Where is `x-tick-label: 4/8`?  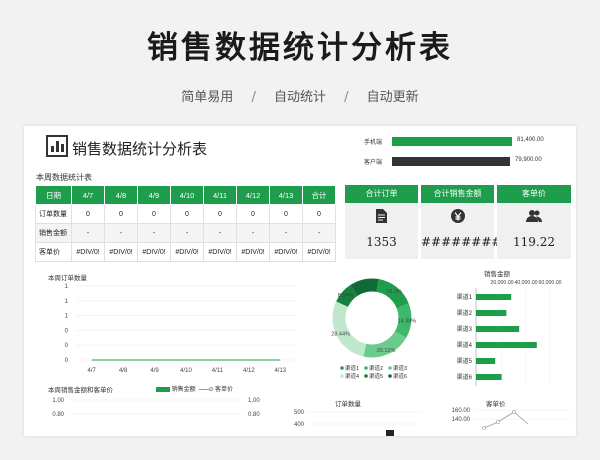 x-tick-label: 4/8 is located at coordinates (123, 371).